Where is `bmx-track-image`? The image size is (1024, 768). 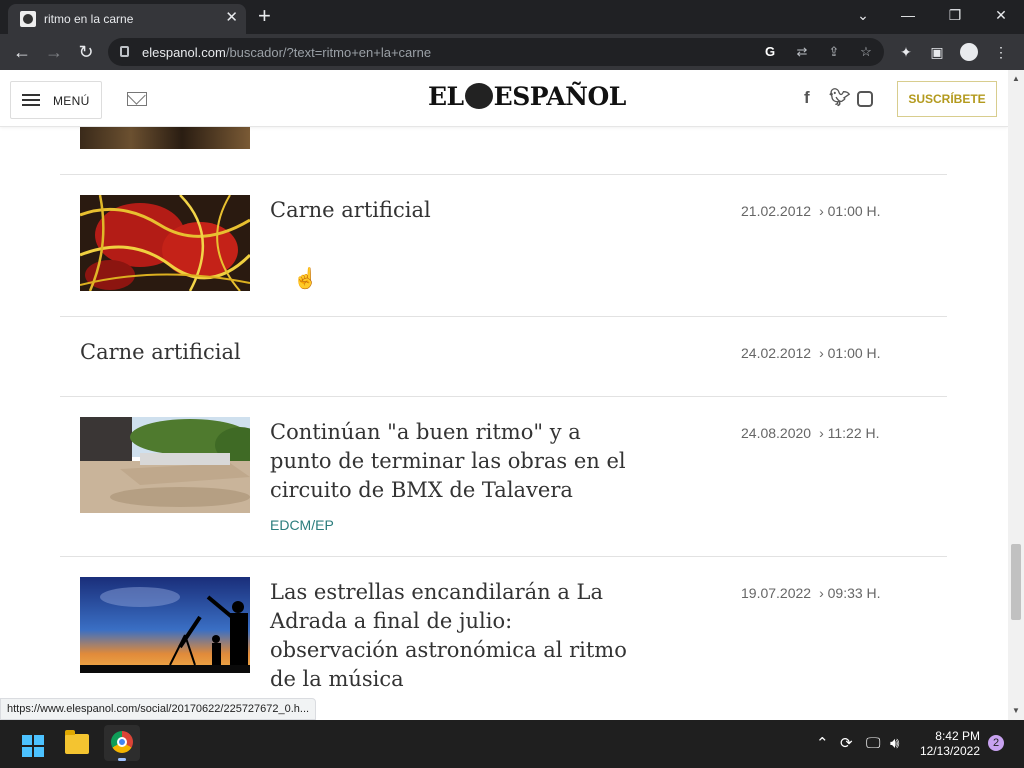
bmx-track-image is located at coordinates (165, 465).